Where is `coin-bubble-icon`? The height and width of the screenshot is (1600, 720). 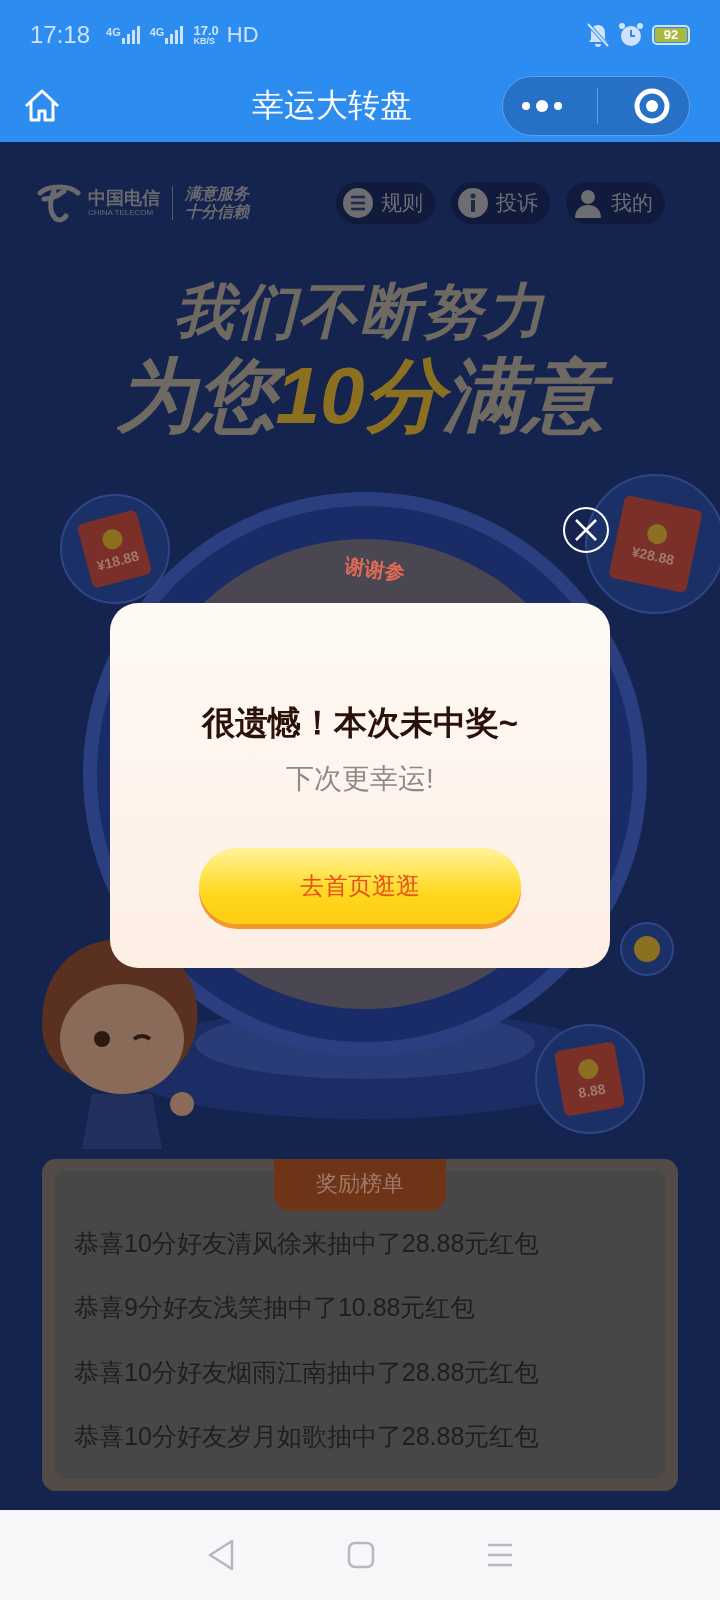
coin-bubble-icon is located at coordinates (647, 949).